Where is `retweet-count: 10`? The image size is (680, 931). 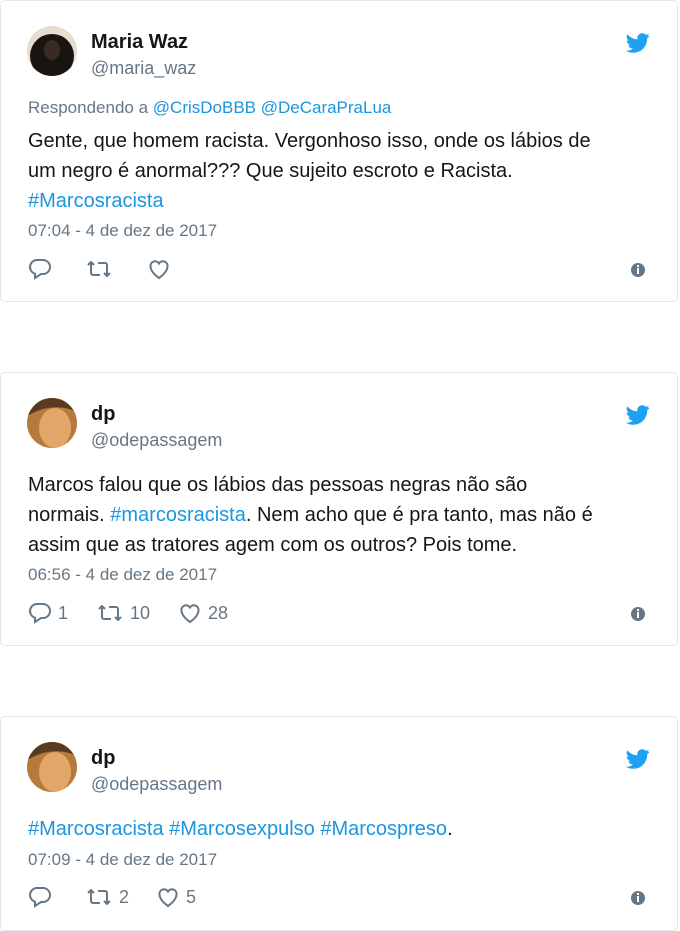
retweet-count: 10 is located at coordinates (140, 612).